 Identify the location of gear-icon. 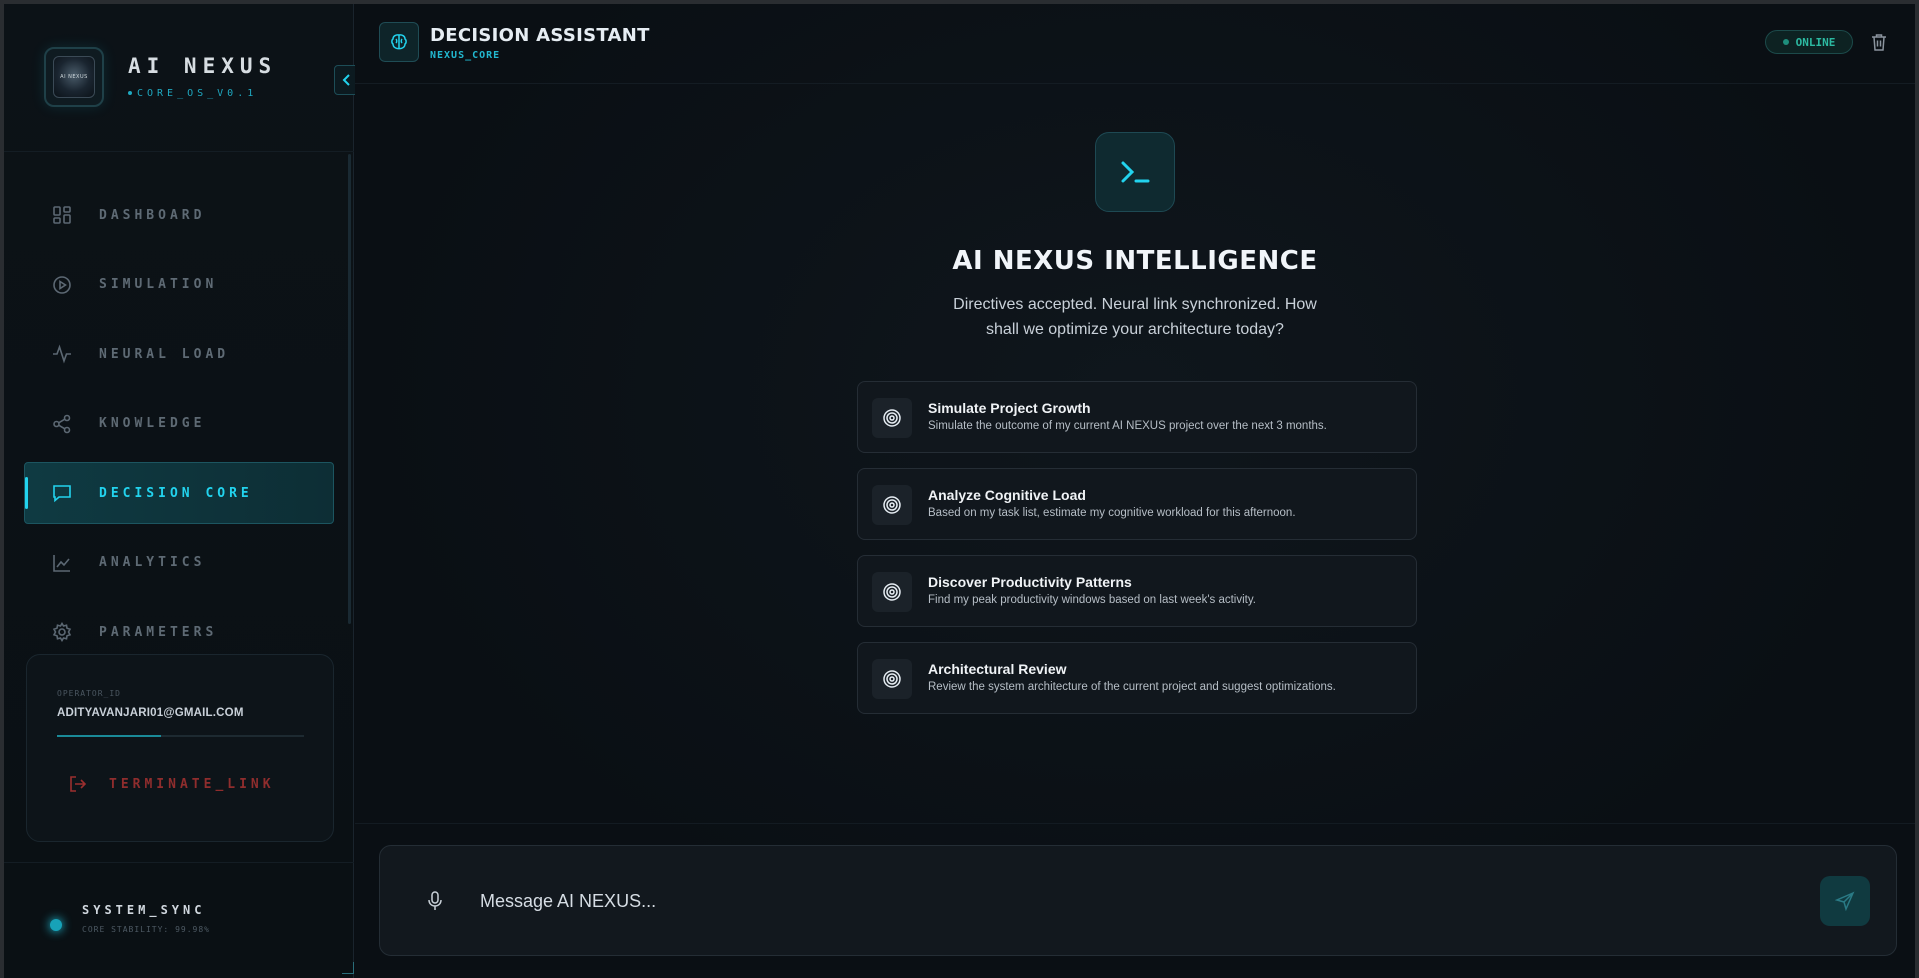
(62, 632).